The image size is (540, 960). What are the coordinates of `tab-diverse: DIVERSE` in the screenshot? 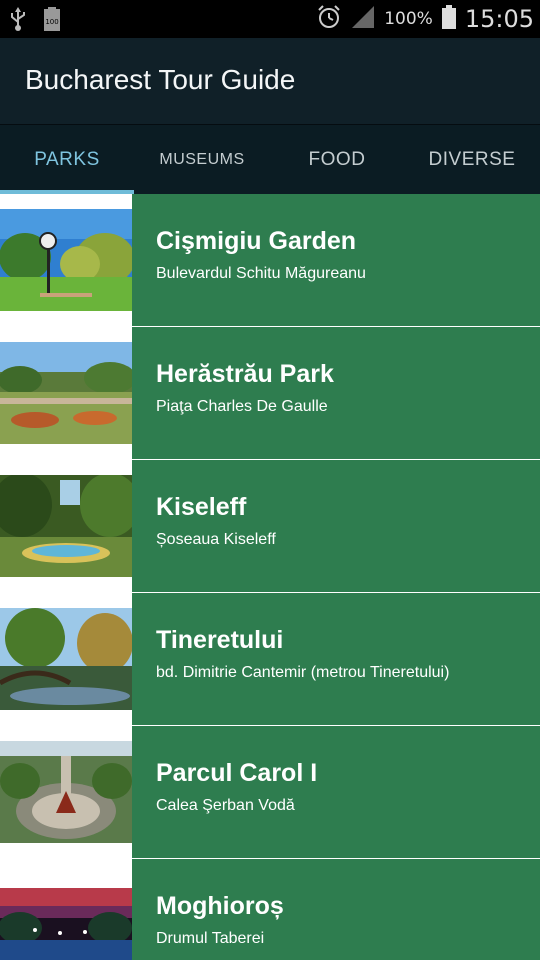 It's located at (472, 159).